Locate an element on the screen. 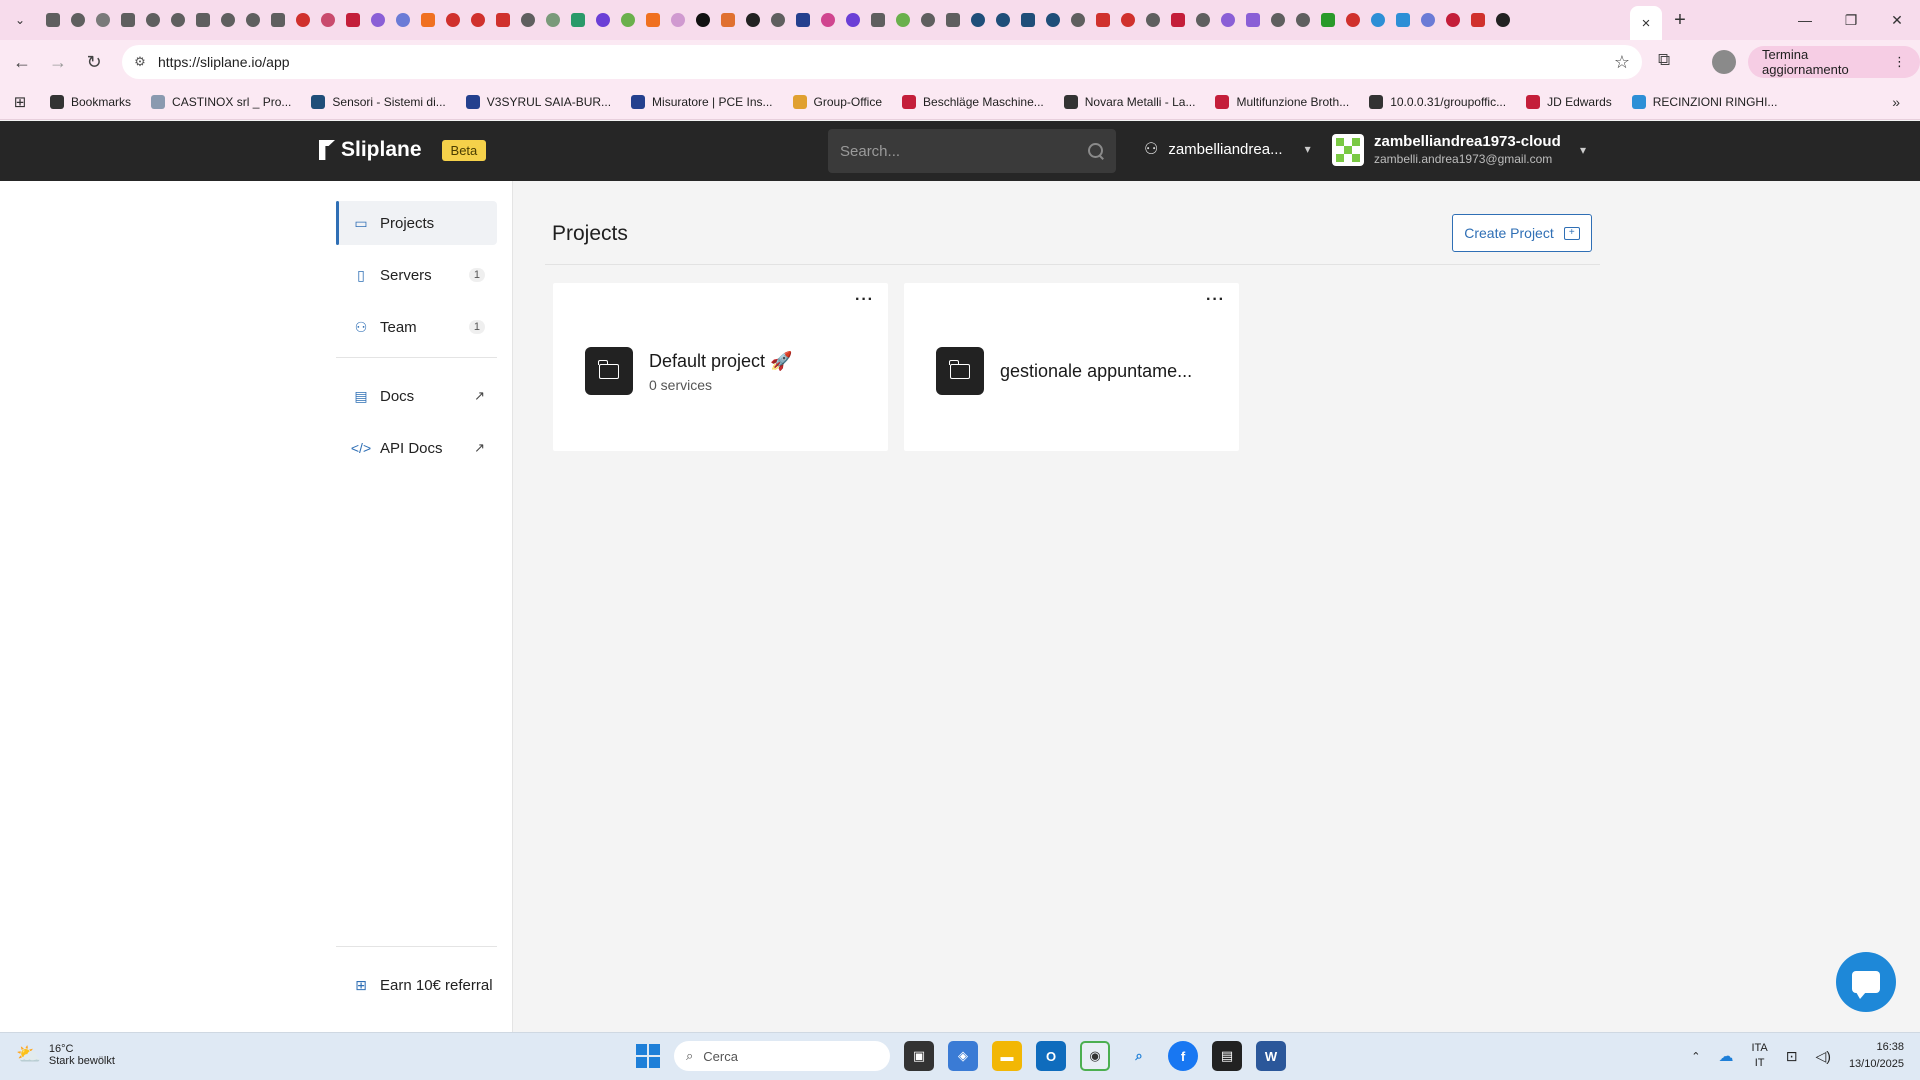 The width and height of the screenshot is (1920, 1080). account-chevron-down-icon: ▾ is located at coordinates (1583, 150).